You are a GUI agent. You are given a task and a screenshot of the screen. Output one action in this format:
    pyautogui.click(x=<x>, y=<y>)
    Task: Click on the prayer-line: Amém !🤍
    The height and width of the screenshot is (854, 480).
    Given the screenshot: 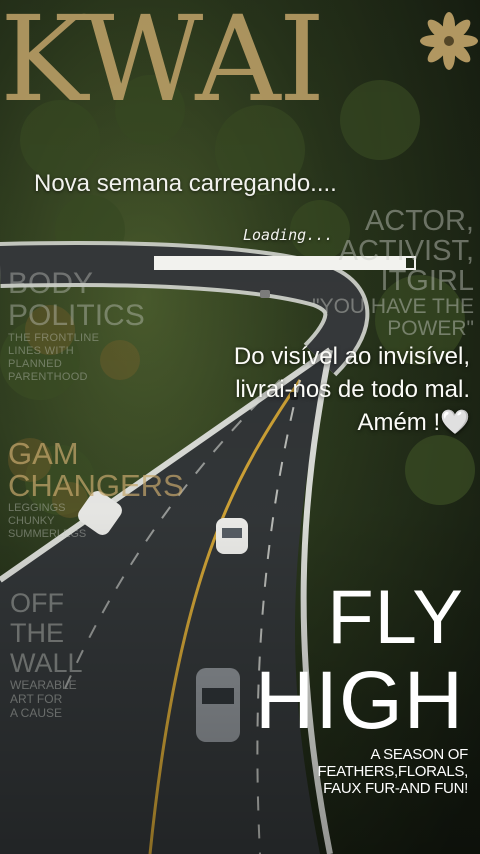 What is the action you would take?
    pyautogui.click(x=413, y=422)
    